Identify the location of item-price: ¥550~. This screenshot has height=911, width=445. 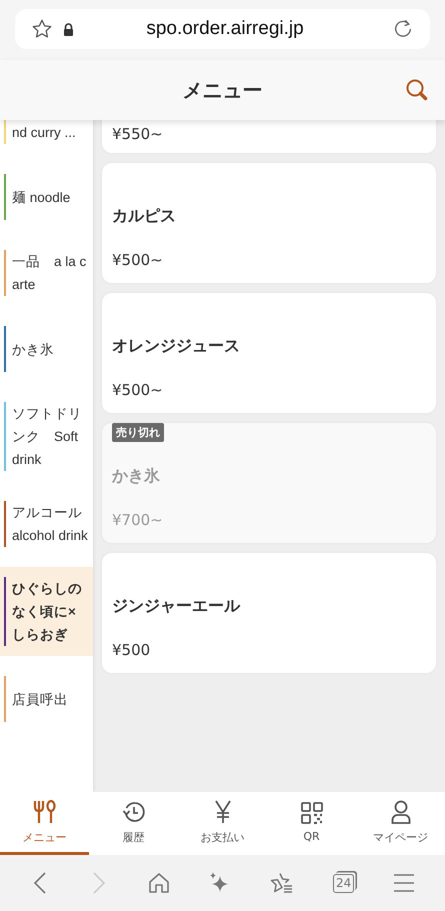
(138, 134).